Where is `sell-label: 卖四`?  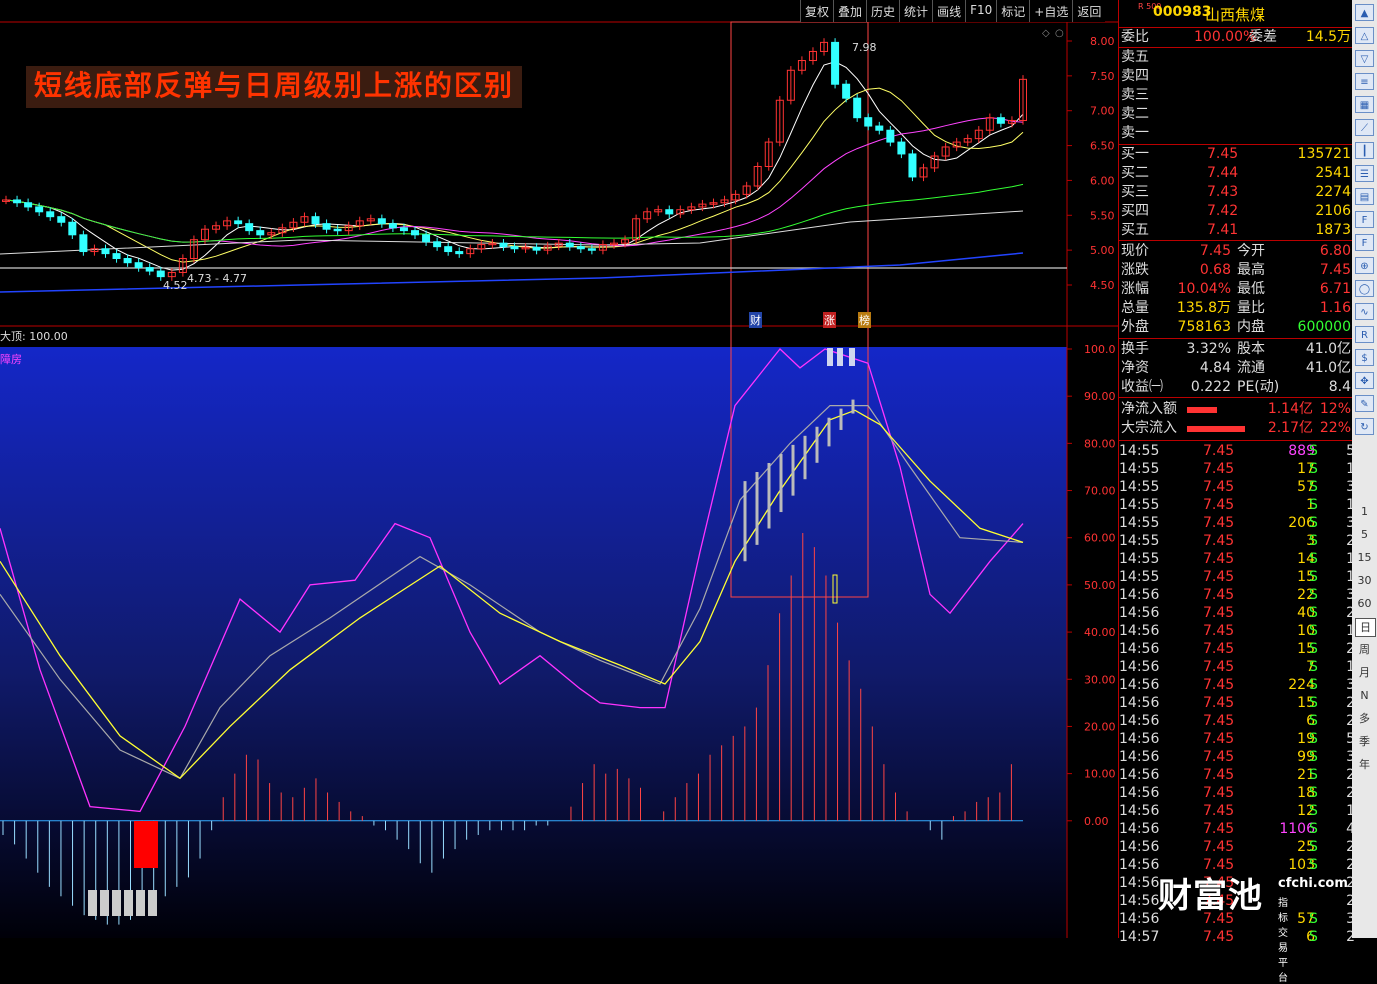 sell-label: 卖四 is located at coordinates (1135, 76).